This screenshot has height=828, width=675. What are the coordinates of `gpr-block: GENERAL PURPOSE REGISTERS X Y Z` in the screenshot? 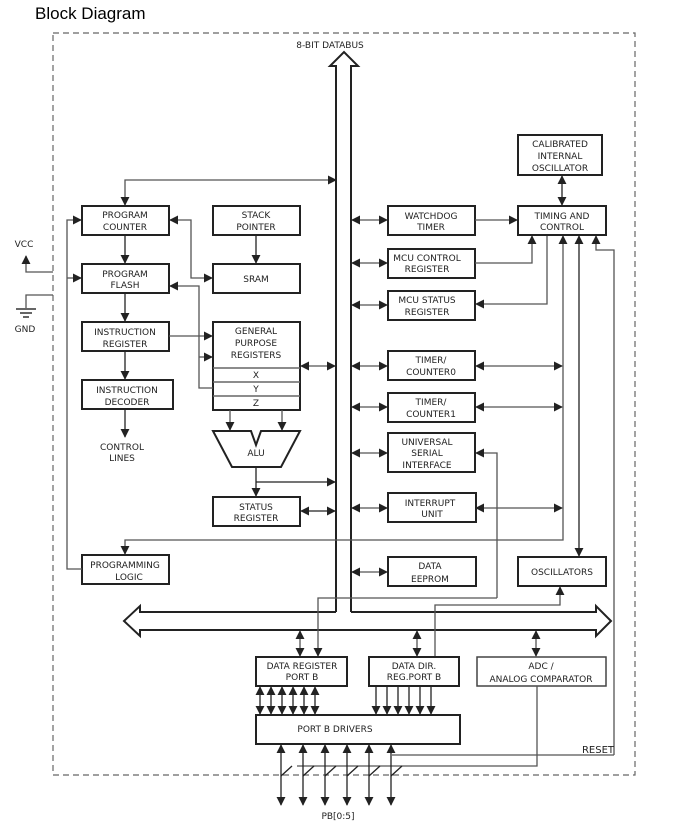 It's located at (256, 366).